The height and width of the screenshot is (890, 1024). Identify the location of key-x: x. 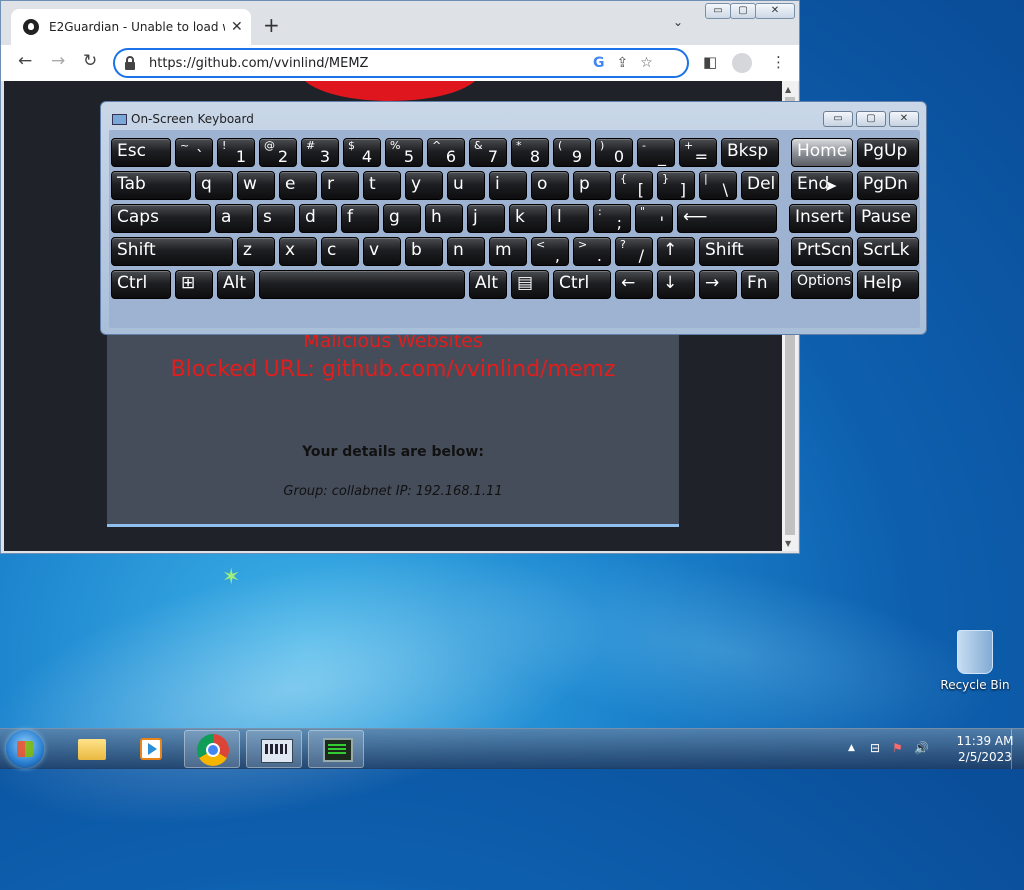
(298, 251).